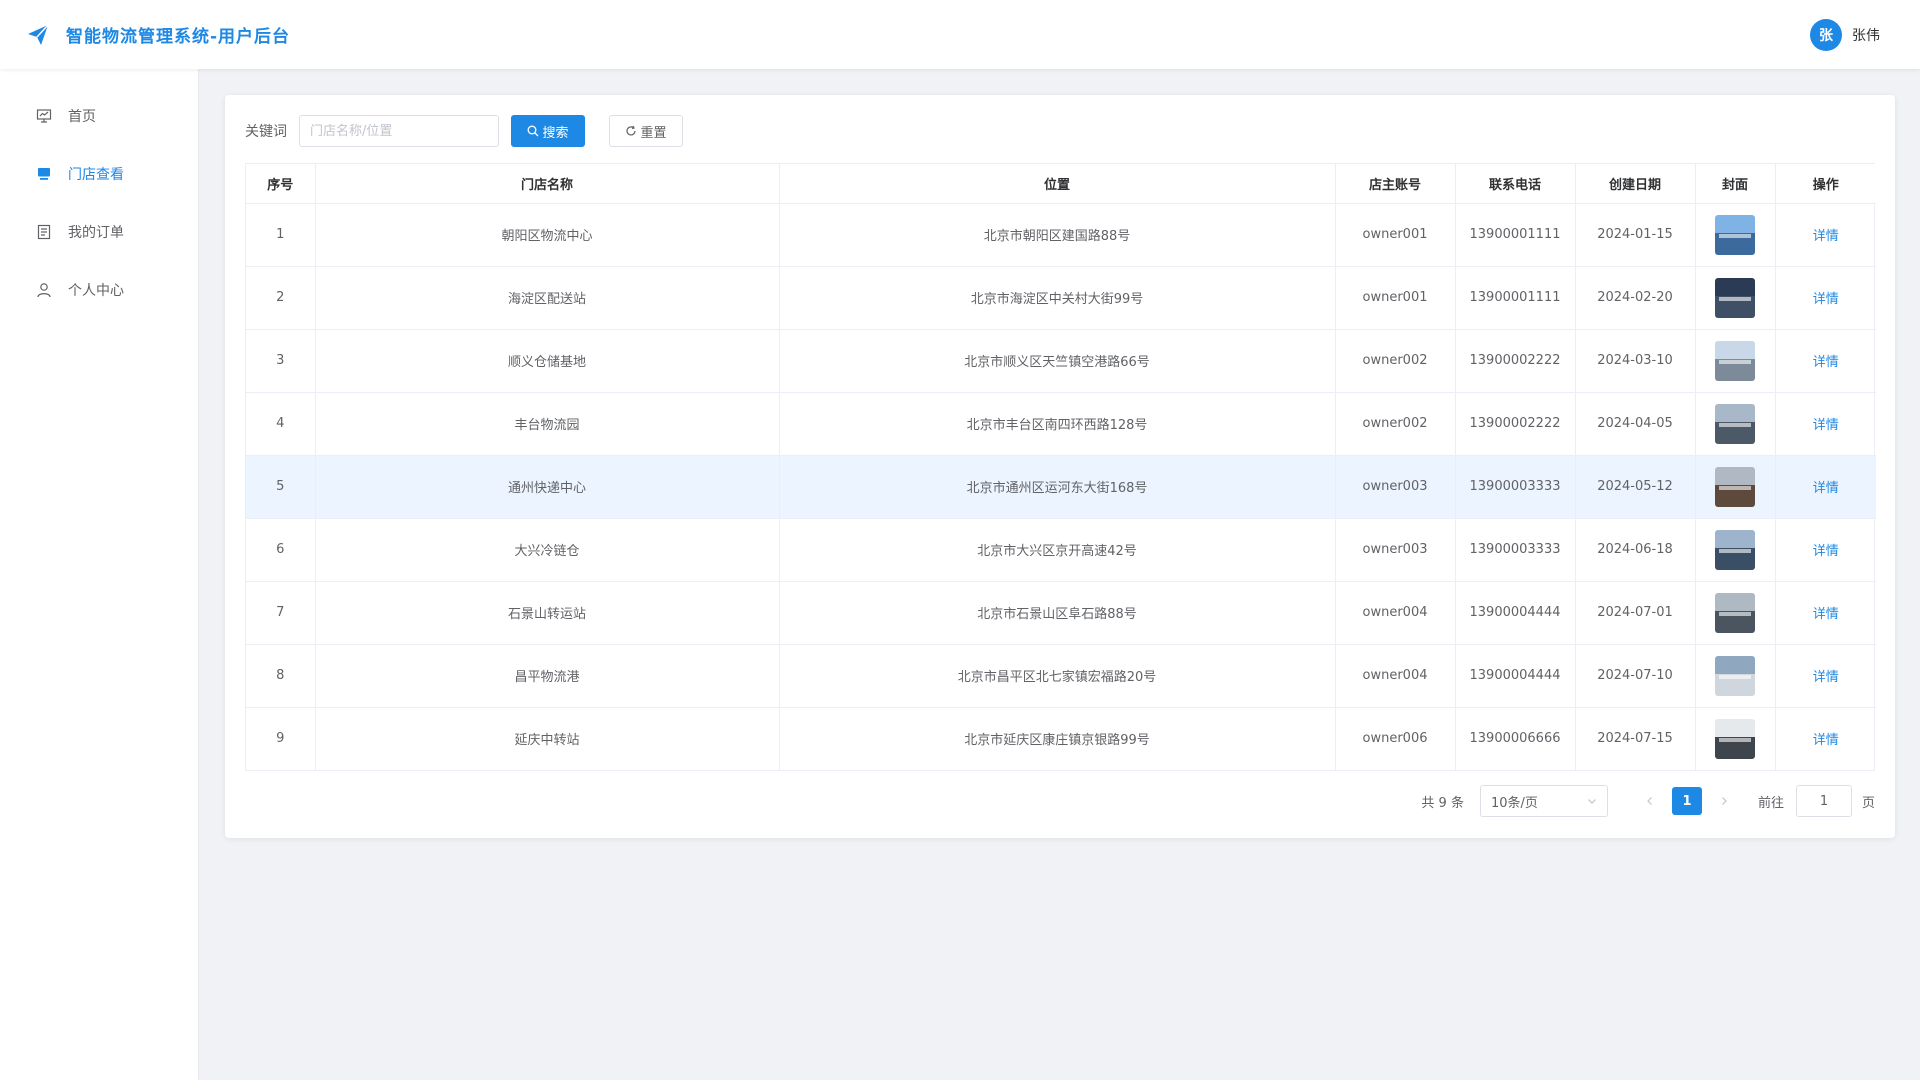  I want to click on user-menu: 张 张伟, so click(1845, 35).